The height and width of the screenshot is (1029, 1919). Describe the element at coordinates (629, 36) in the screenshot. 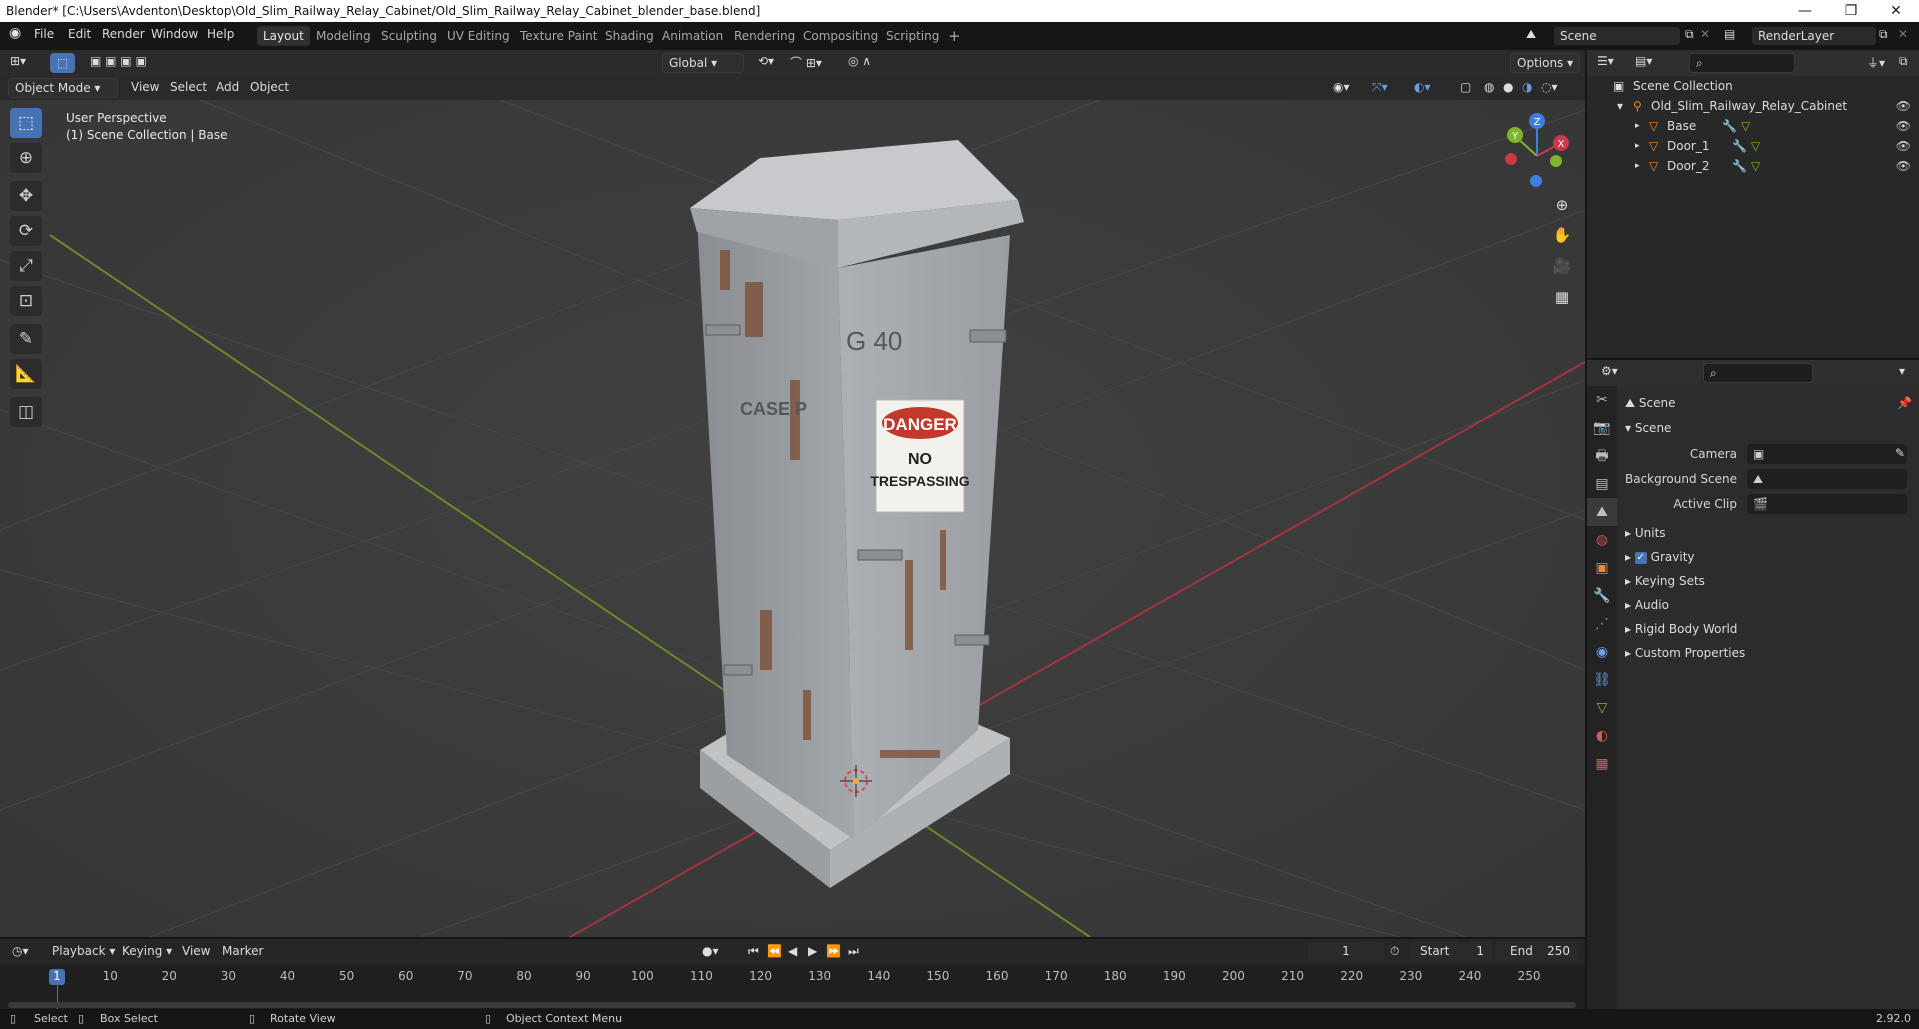

I see `tab-shading: Shading` at that location.